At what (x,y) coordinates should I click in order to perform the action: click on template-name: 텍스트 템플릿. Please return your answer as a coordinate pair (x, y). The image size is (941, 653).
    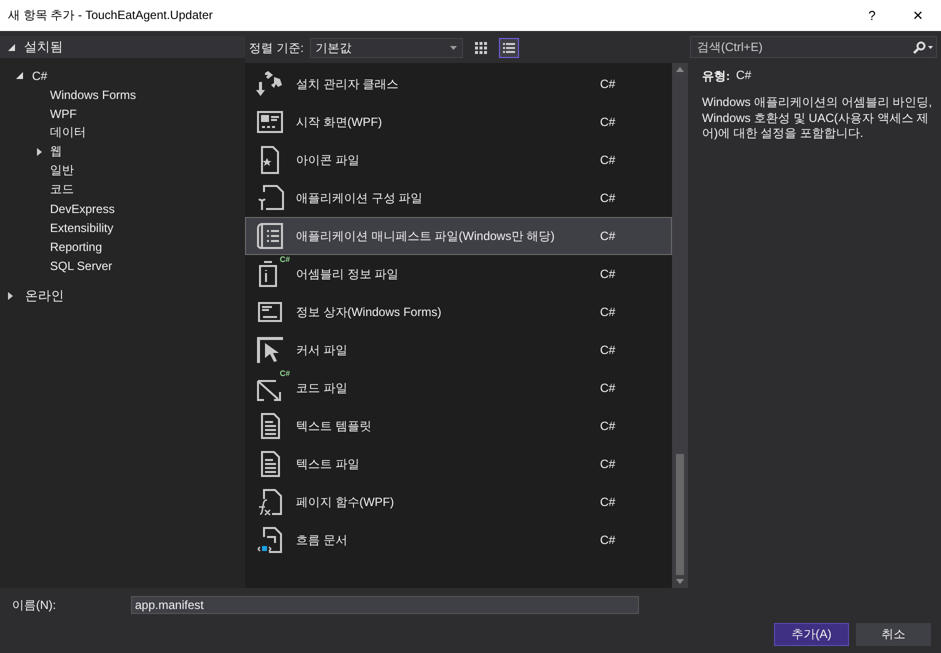
    Looking at the image, I should click on (334, 426).